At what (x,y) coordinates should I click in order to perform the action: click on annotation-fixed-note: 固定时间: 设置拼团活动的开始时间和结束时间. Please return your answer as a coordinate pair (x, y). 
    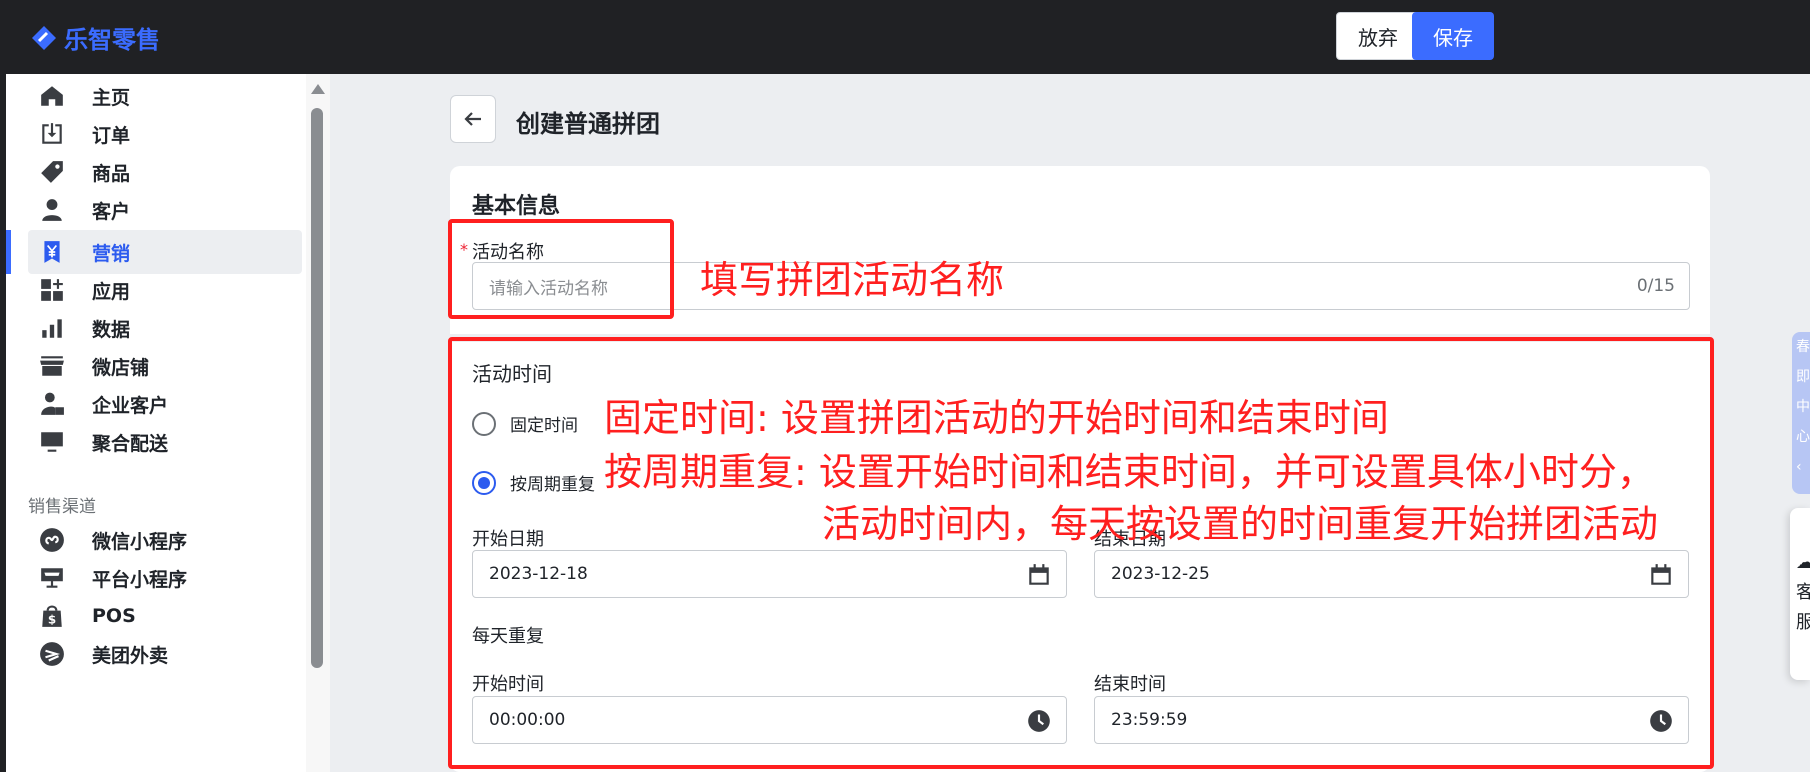
    Looking at the image, I should click on (996, 418).